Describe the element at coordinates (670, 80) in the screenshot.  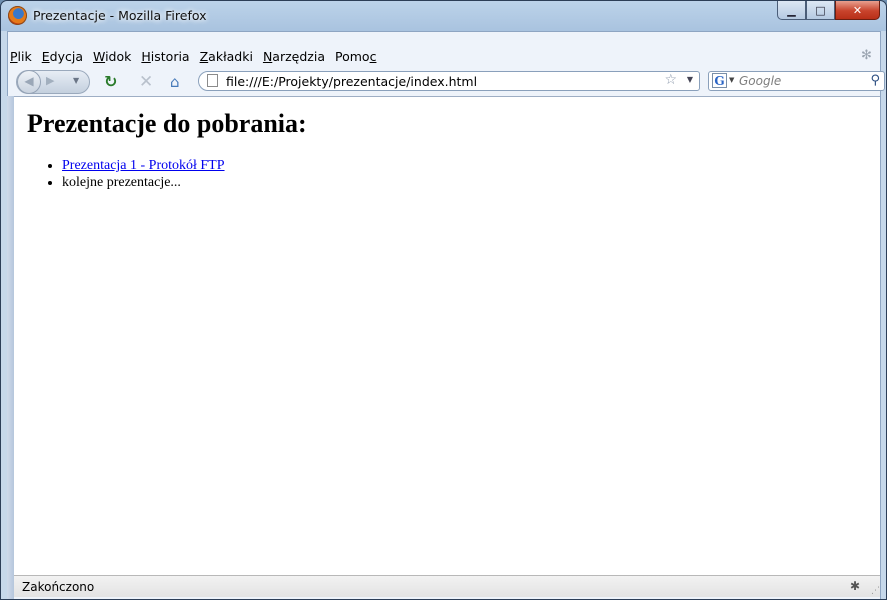
I see `star-icon: ☆` at that location.